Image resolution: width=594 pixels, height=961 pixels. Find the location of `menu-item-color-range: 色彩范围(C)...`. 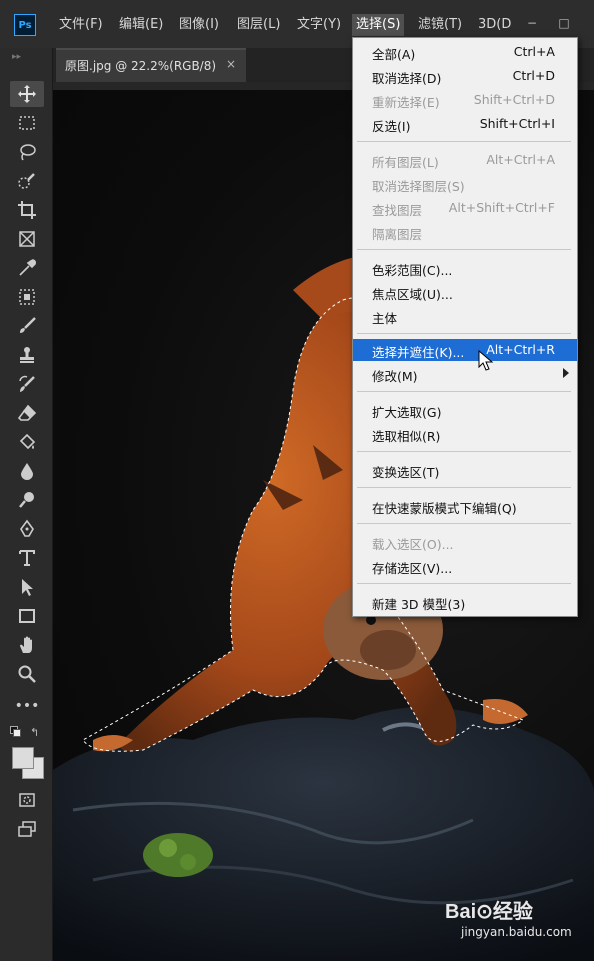

menu-item-color-range: 色彩范围(C)... is located at coordinates (465, 268).